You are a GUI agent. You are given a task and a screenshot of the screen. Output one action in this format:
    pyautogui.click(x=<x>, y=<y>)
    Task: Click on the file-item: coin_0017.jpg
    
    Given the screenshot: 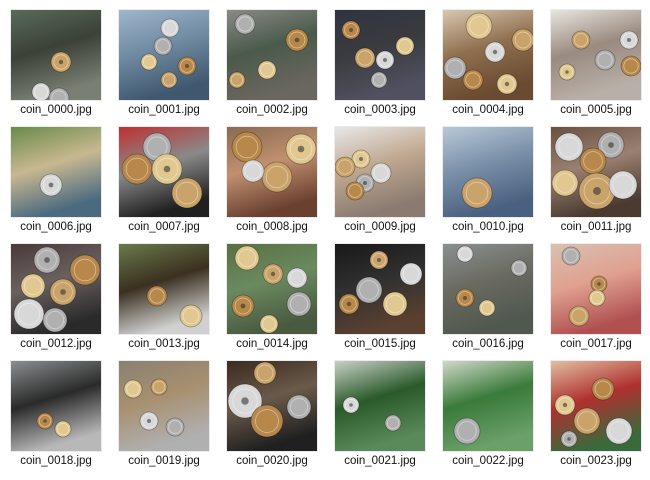 What is the action you would take?
    pyautogui.click(x=600, y=300)
    